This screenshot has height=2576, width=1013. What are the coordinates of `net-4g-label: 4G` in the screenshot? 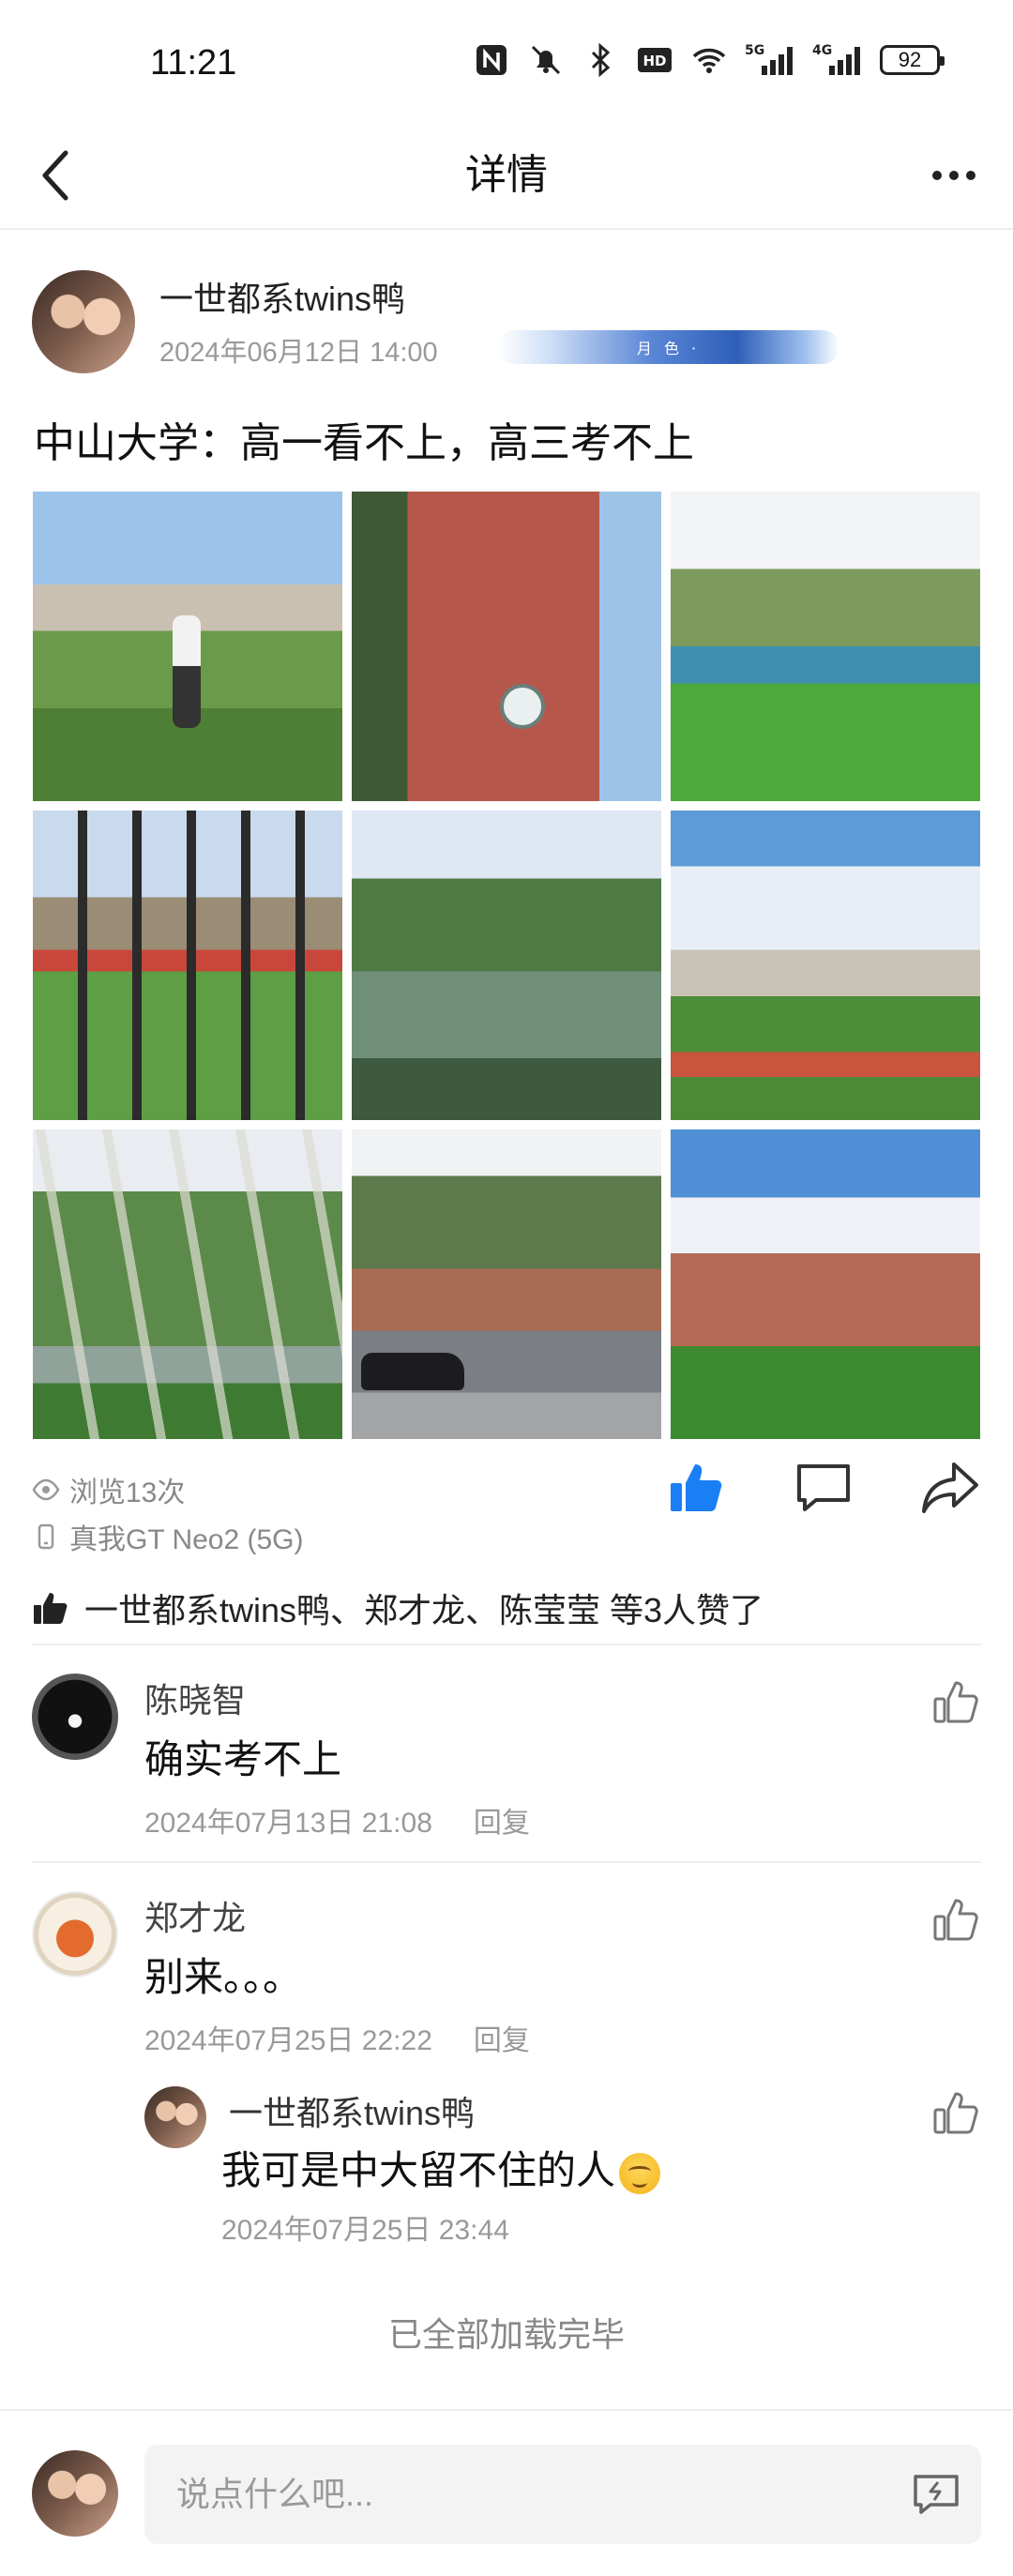 It's located at (822, 50).